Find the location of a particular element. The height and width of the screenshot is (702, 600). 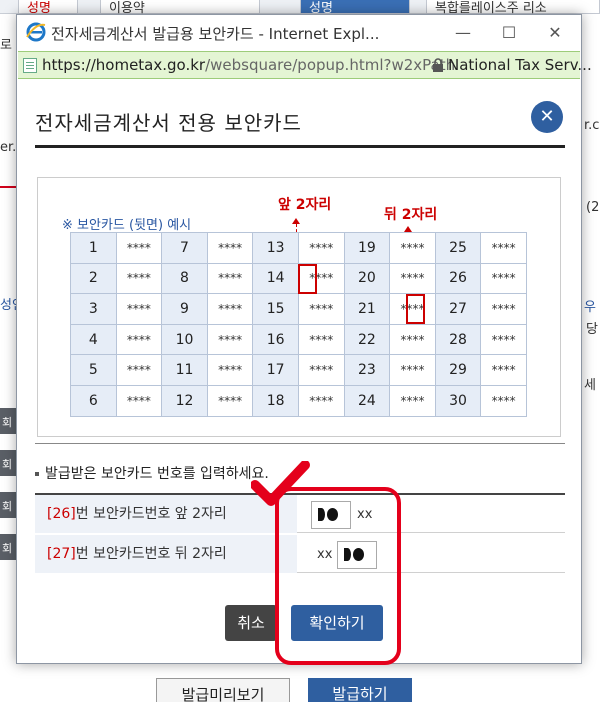

card-cell-number: 2 is located at coordinates (93, 278).